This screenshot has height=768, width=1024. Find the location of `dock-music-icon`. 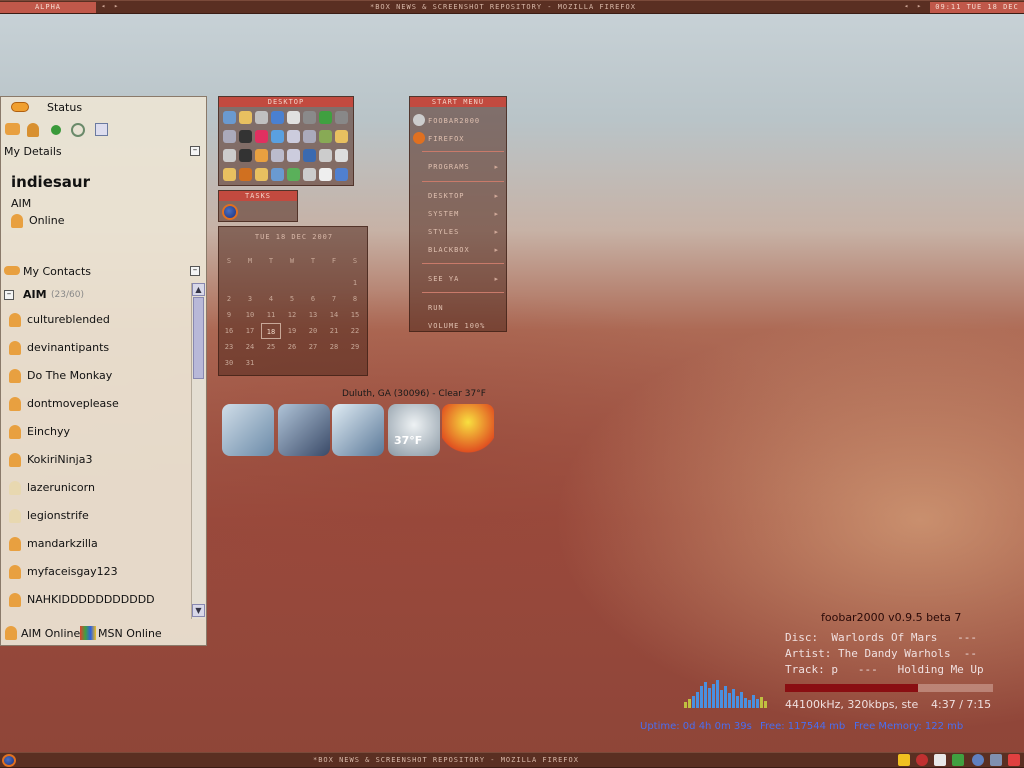

dock-music-icon is located at coordinates (304, 430).